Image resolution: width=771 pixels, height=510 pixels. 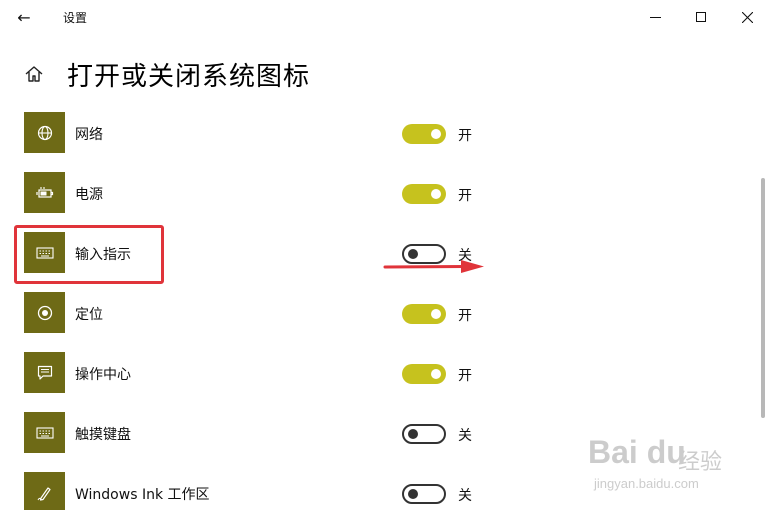 I want to click on row-label: 定位, so click(x=89, y=315).